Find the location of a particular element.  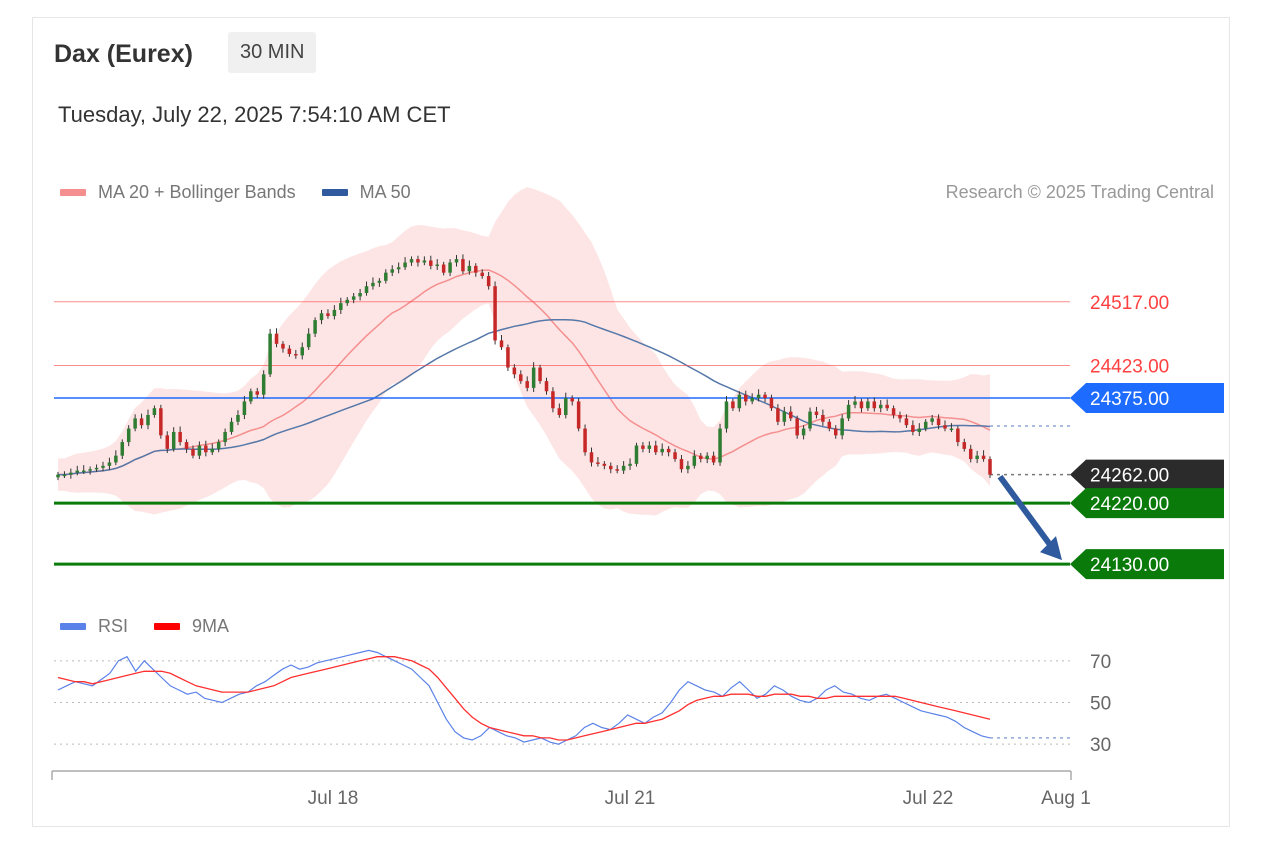

rsi-tick-label: 50 is located at coordinates (1100, 704).